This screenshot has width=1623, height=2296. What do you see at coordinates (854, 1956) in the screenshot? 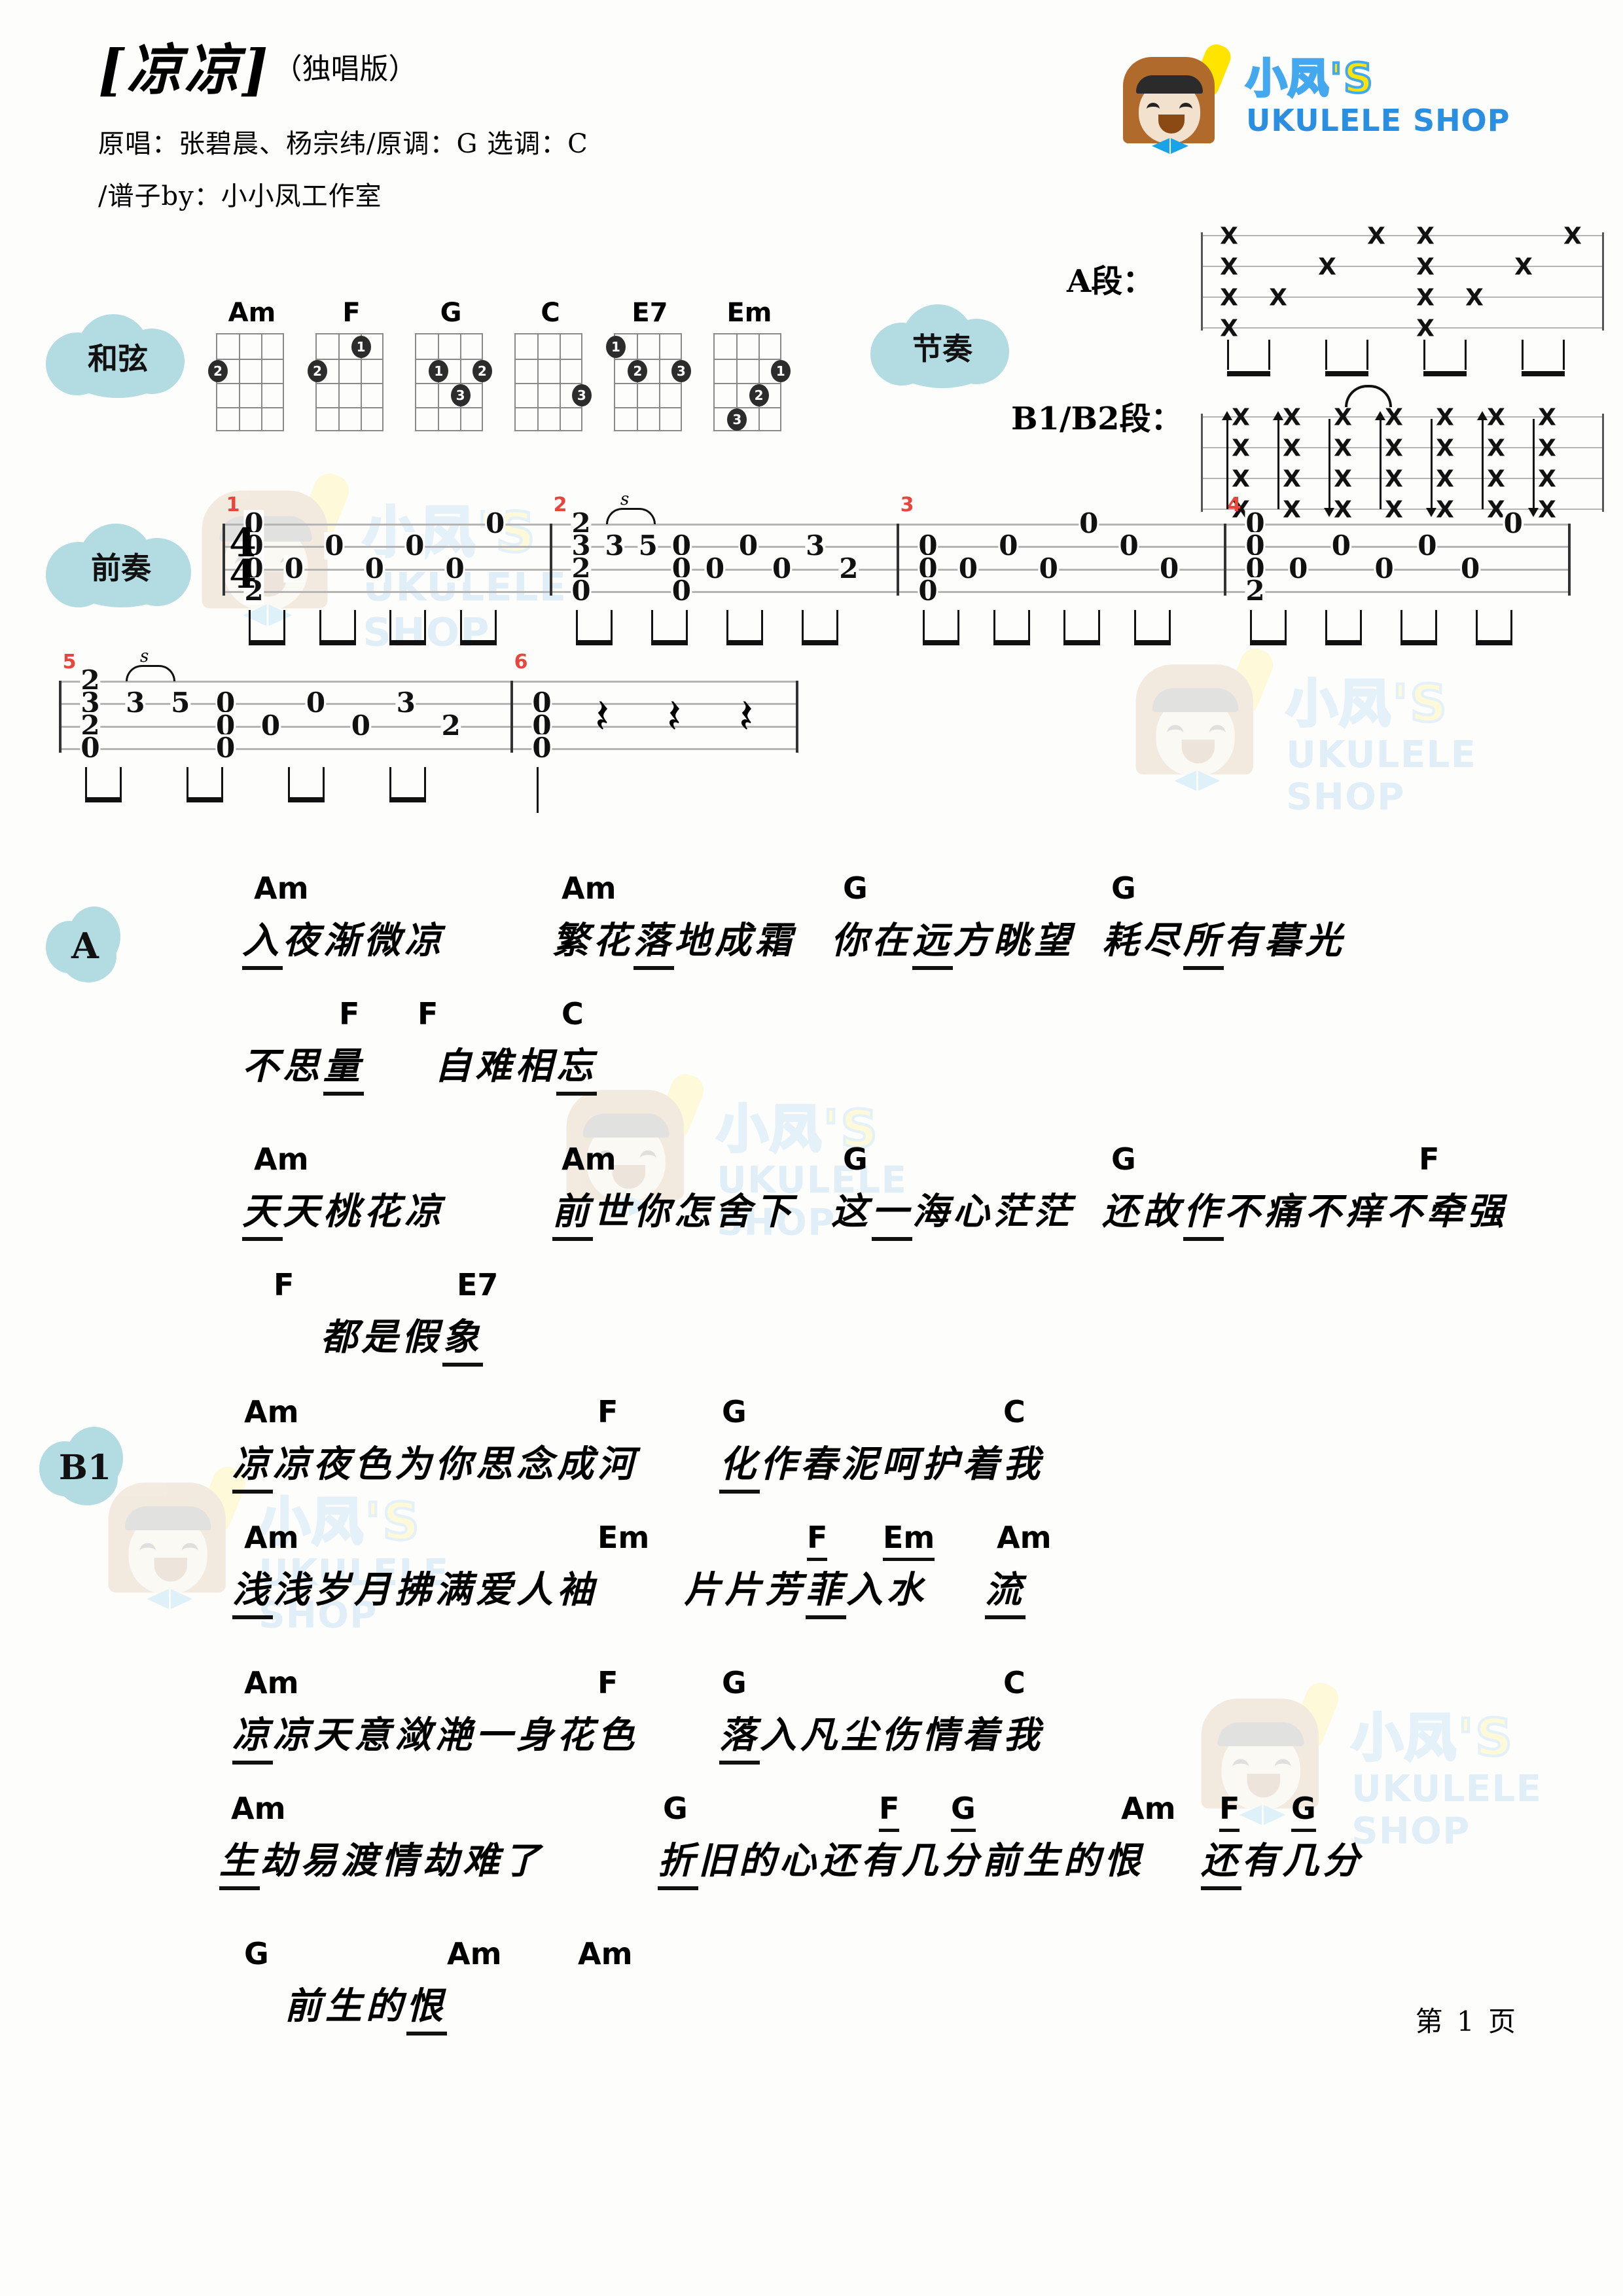
I see `chord-line: G Am Am` at bounding box center [854, 1956].